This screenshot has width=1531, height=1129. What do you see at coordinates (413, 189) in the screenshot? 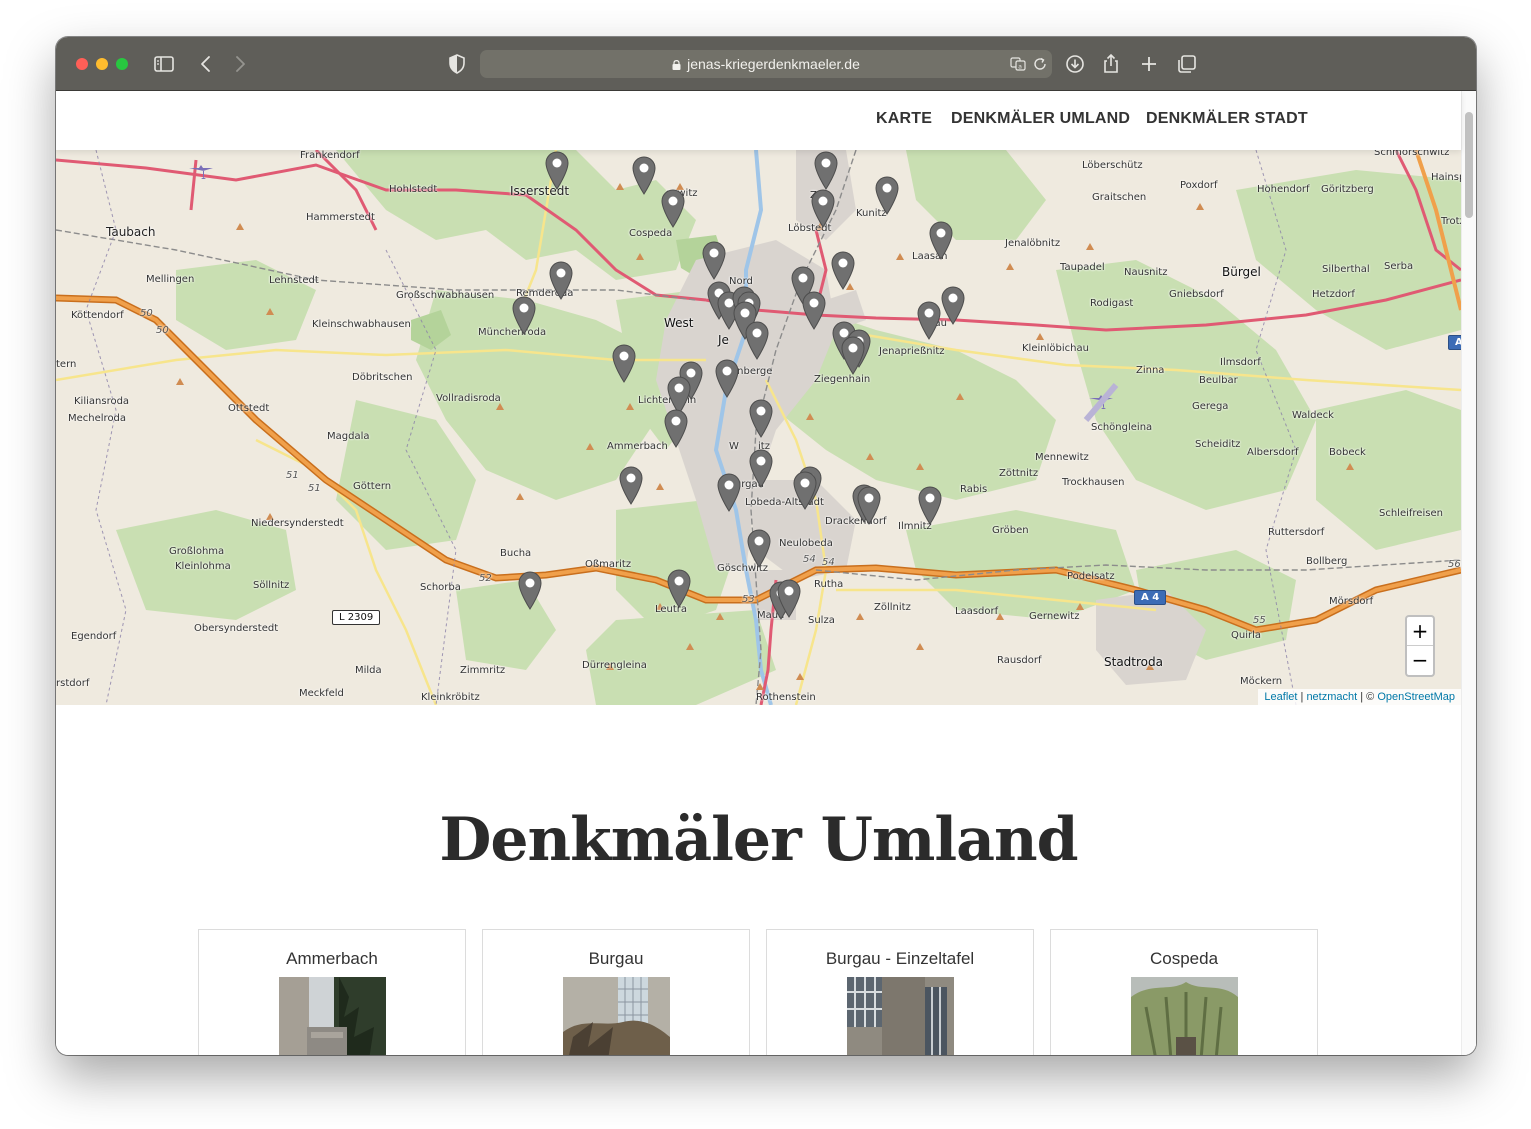
I see `map-label: Hohlstedt` at bounding box center [413, 189].